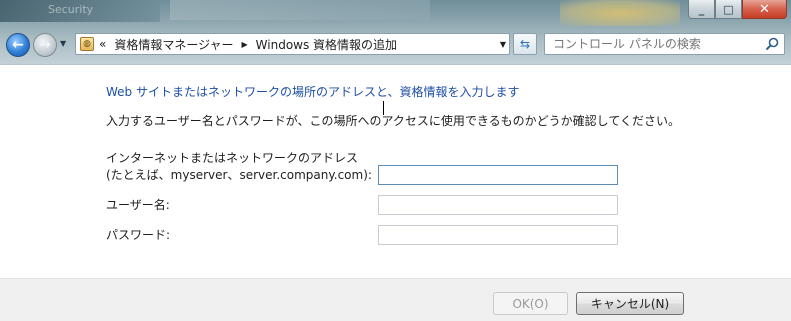 This screenshot has height=321, width=791. I want to click on address-dropdown-icon: ▼, so click(503, 44).